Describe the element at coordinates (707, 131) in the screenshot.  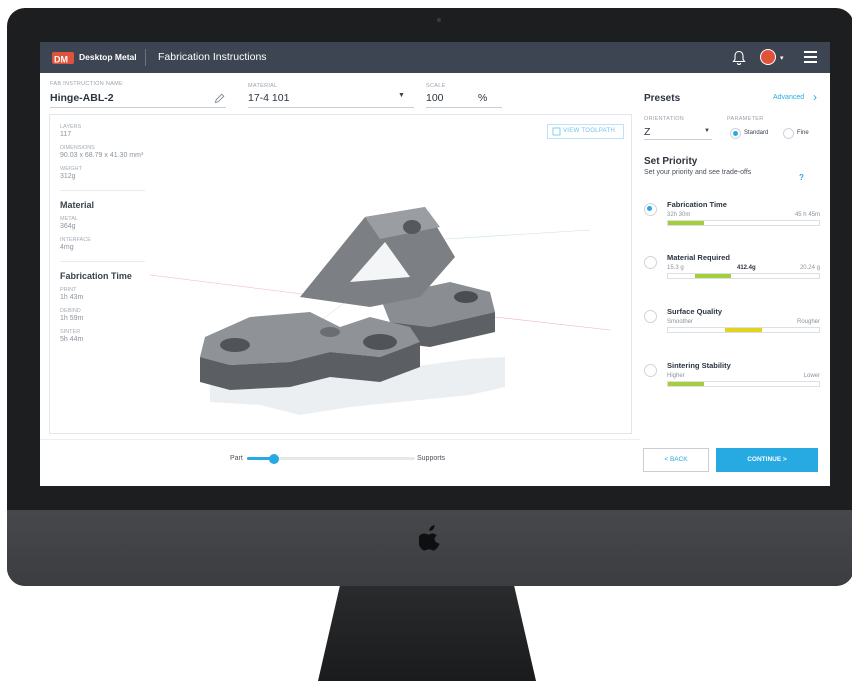
I see `orientation-dropdown-icon: ▼` at that location.